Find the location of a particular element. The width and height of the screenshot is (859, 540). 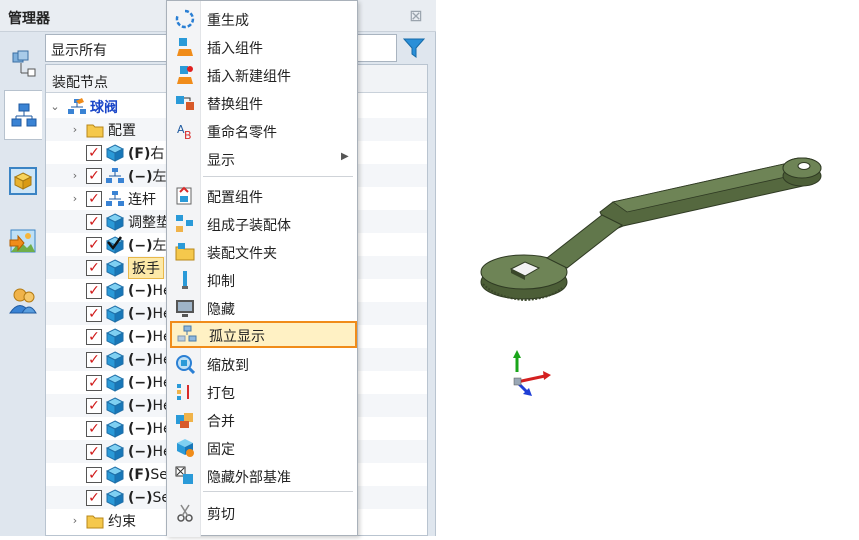

menu-item-suppress: 抑制 is located at coordinates (262, 279).